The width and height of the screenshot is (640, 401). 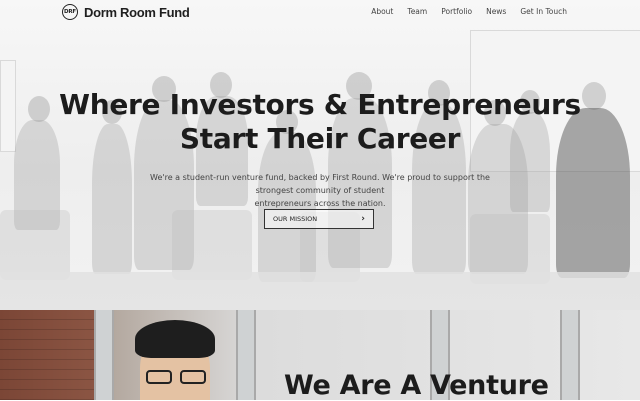 What do you see at coordinates (320, 104) in the screenshot?
I see `hero-headline-line-1: Where Investors & Entrepreneurs` at bounding box center [320, 104].